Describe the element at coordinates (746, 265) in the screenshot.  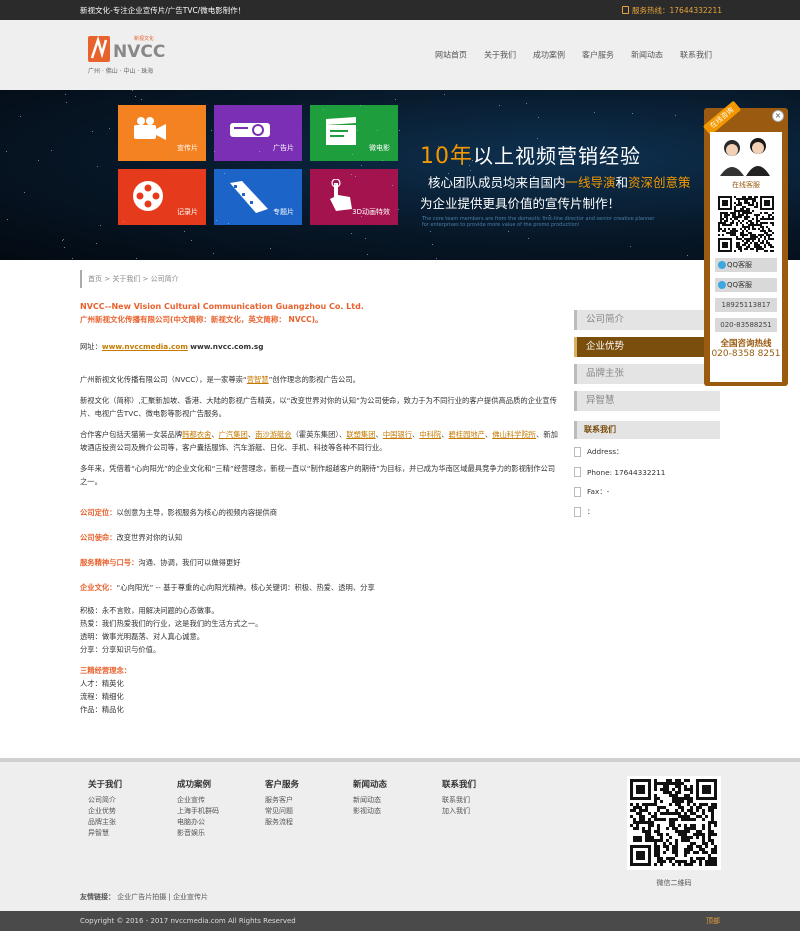
I see `qq-service-button-1: QQ客服` at that location.